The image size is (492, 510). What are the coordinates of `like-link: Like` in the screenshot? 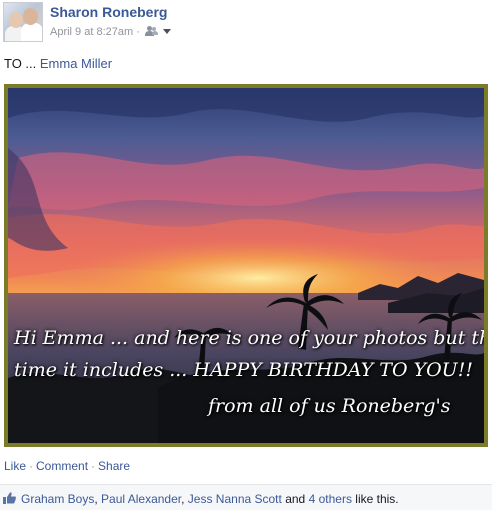 It's located at (15, 466).